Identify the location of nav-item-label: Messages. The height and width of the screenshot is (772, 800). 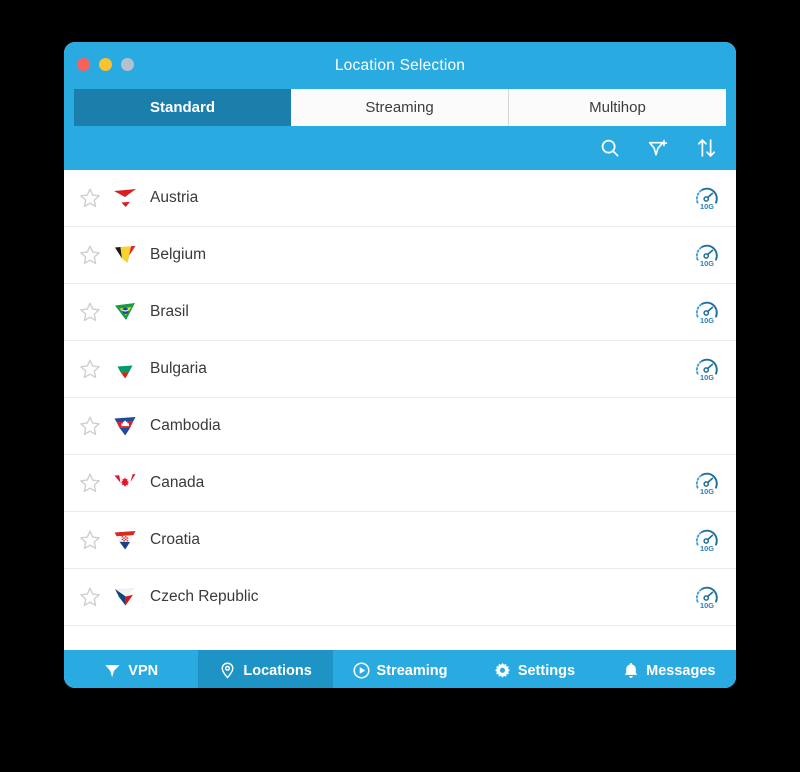
(681, 670).